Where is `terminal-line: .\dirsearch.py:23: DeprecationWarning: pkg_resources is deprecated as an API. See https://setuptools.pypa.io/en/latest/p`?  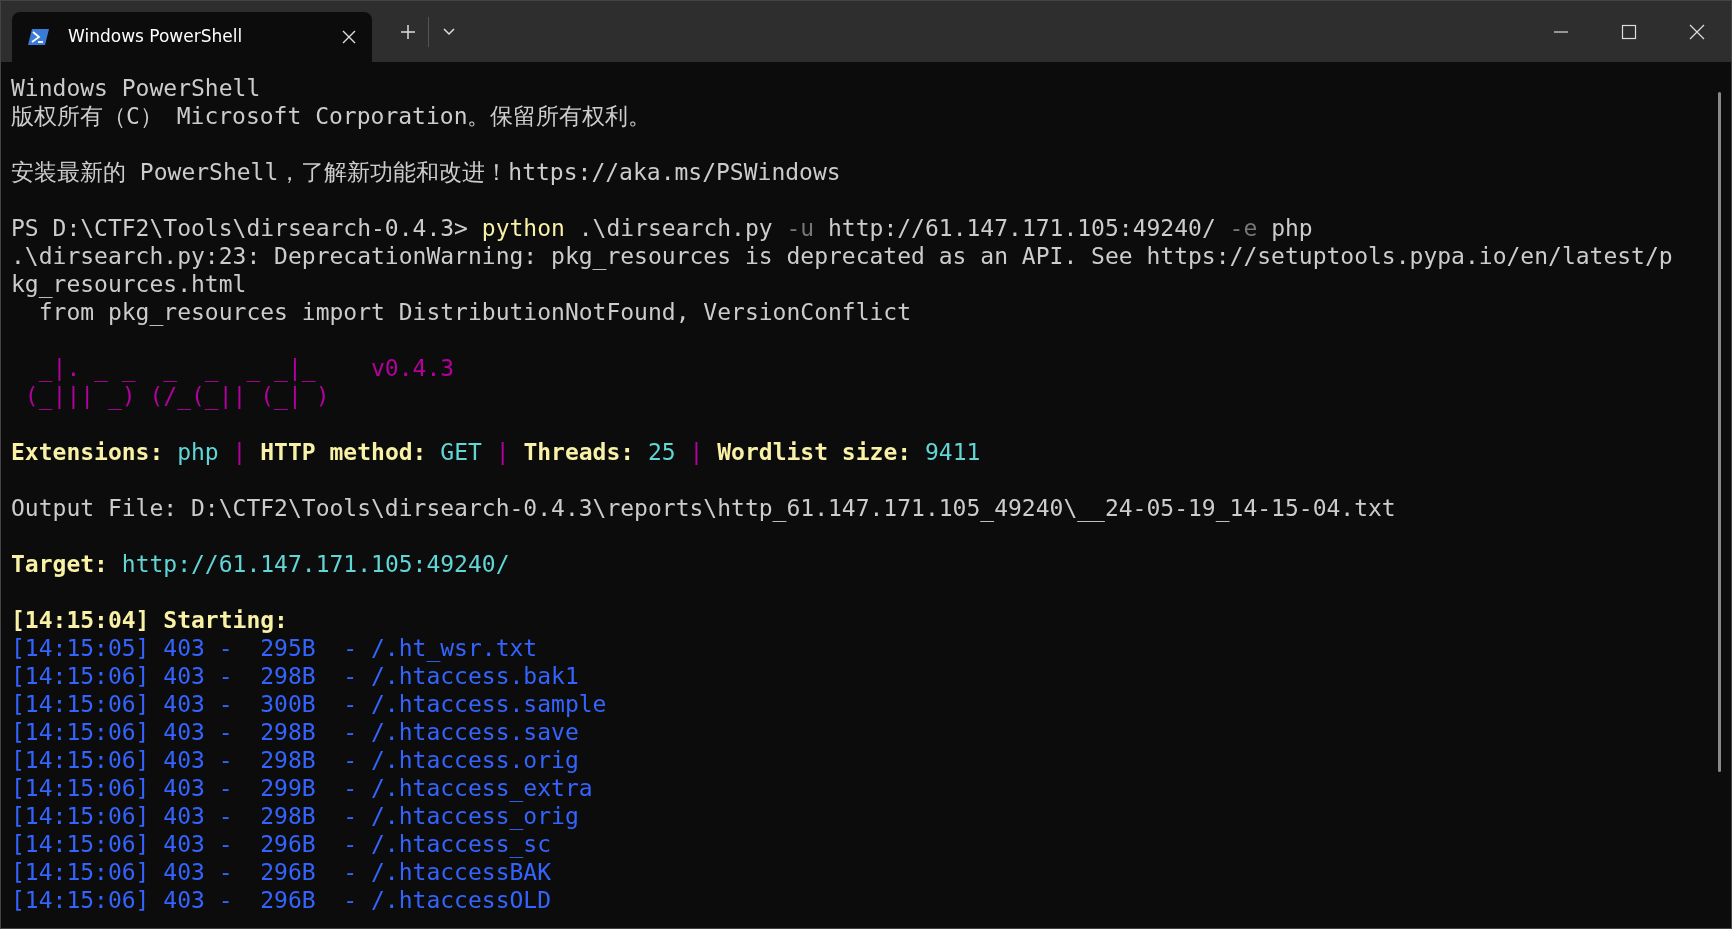 terminal-line: .\dirsearch.py:23: DeprecationWarning: pkg_resources is deprecated as an API. See https://setuptools.pypa.io/en/latest/p is located at coordinates (842, 256).